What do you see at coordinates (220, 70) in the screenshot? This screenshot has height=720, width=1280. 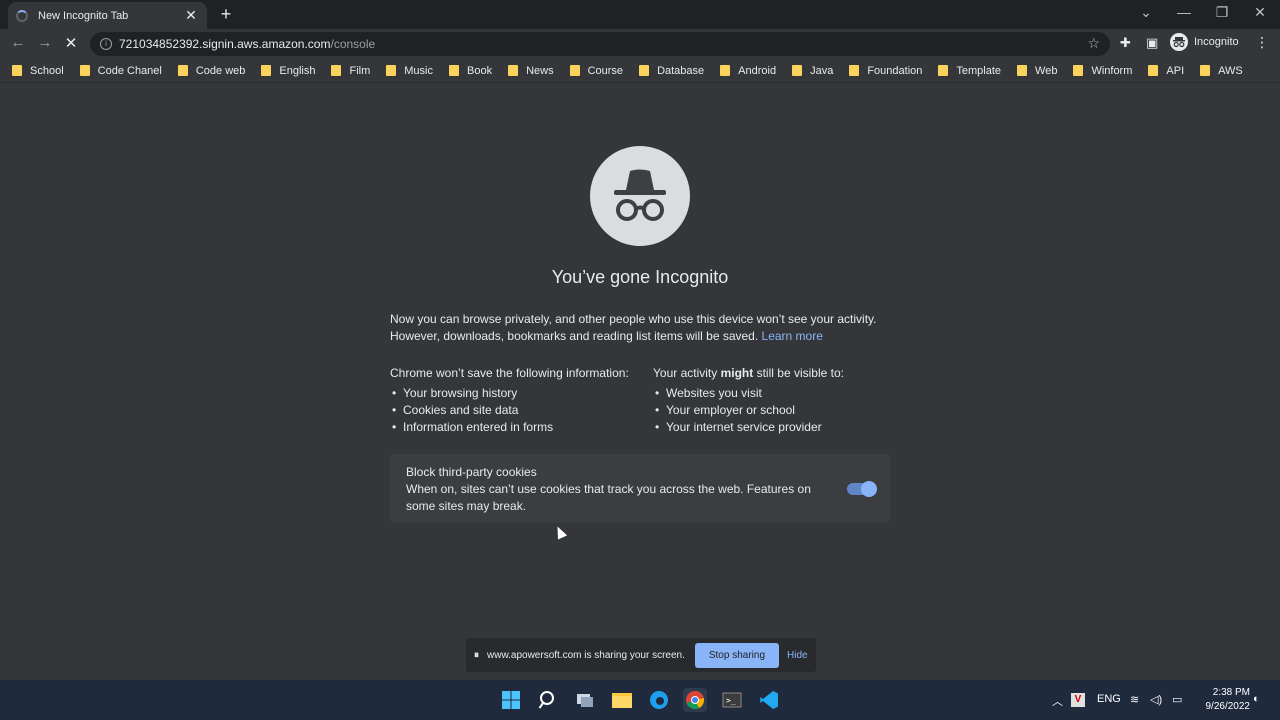 I see `bookmark-label: Code web` at bounding box center [220, 70].